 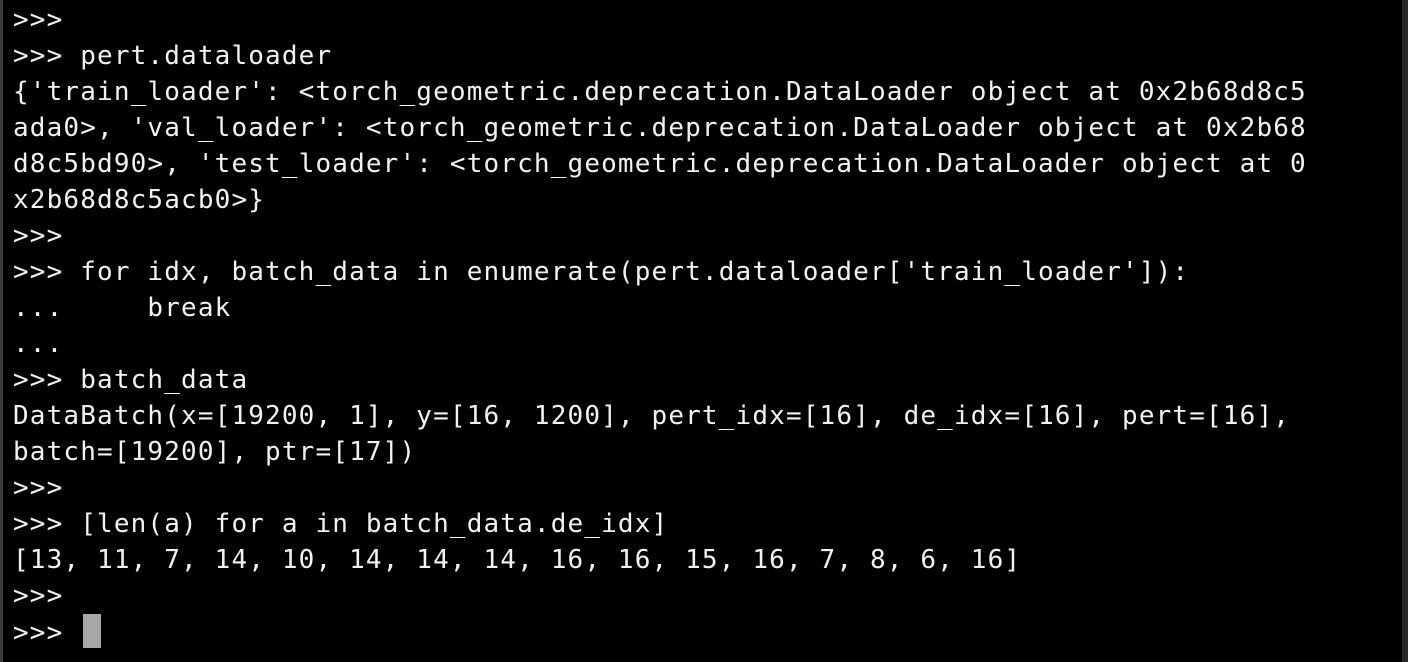 What do you see at coordinates (173, 56) in the screenshot?
I see `terminal-line: >>> pert.dataloader` at bounding box center [173, 56].